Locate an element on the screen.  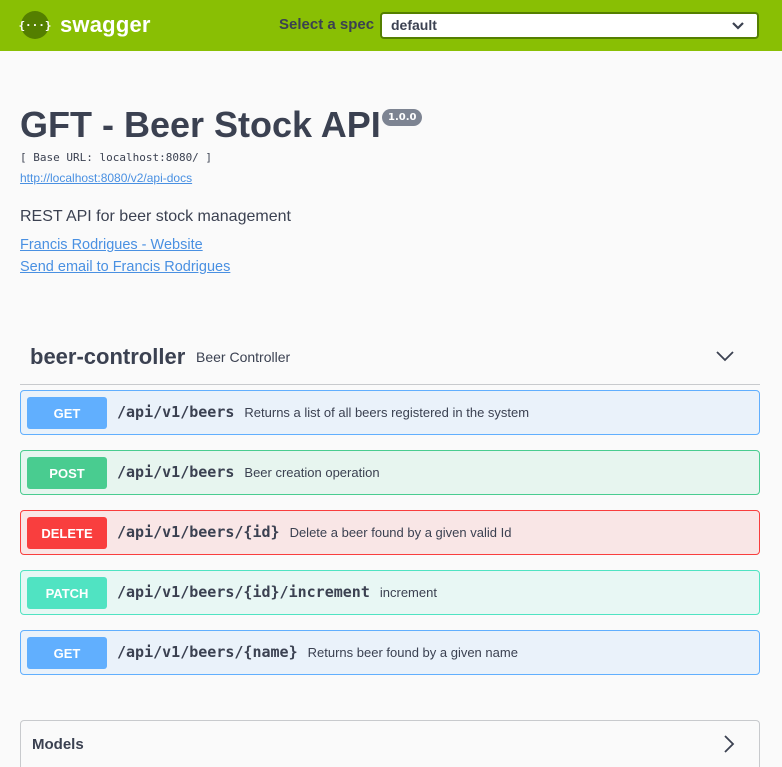
page-title: GFT - Beer Stock API is located at coordinates (200, 124).